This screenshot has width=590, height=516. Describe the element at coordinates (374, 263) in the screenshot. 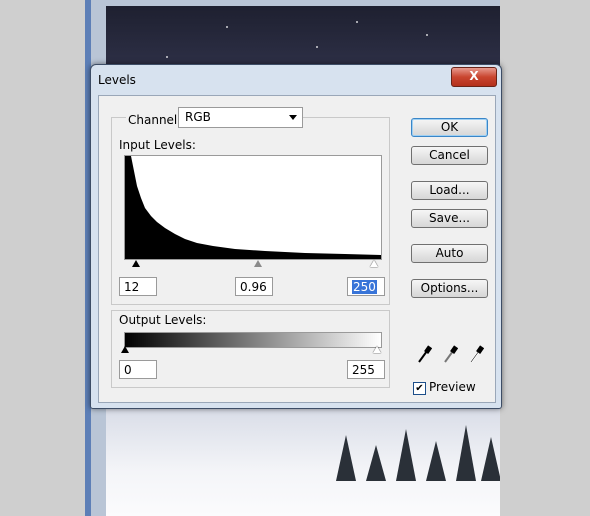

I see `input-white-handle` at that location.